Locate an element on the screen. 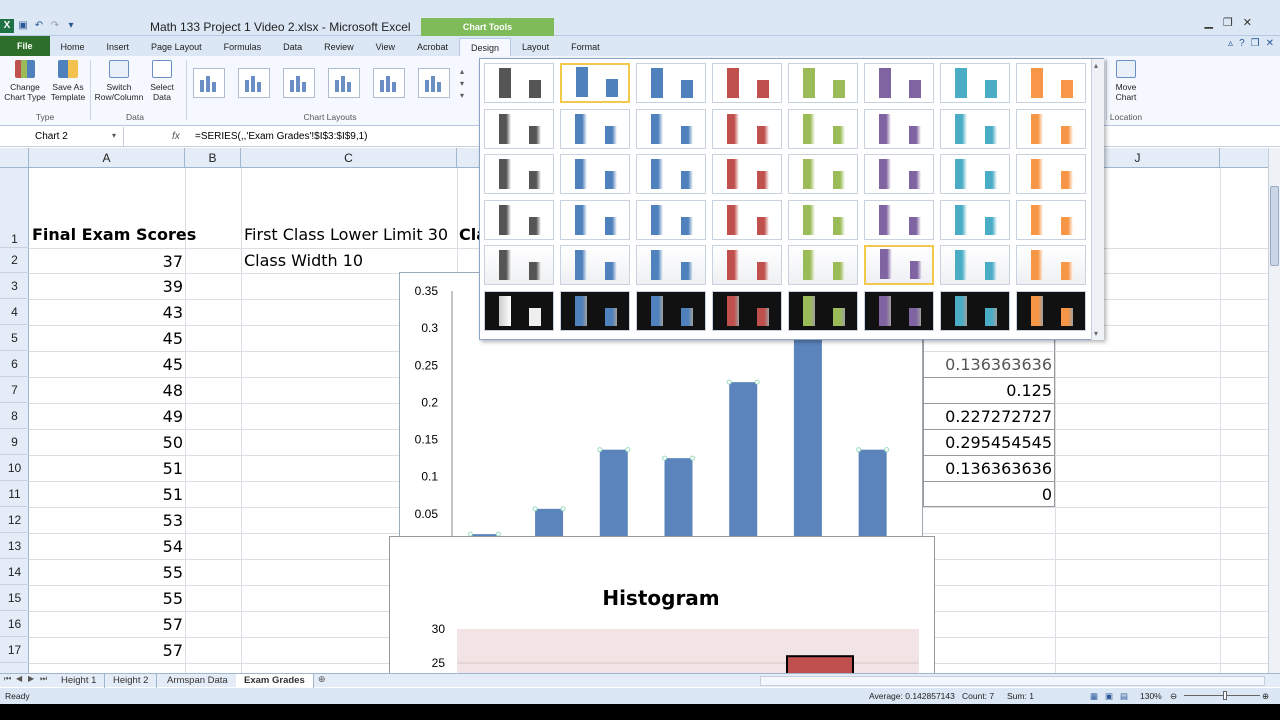 The height and width of the screenshot is (720, 1280). page-layout-view-icon: ▣ is located at coordinates (1109, 696).